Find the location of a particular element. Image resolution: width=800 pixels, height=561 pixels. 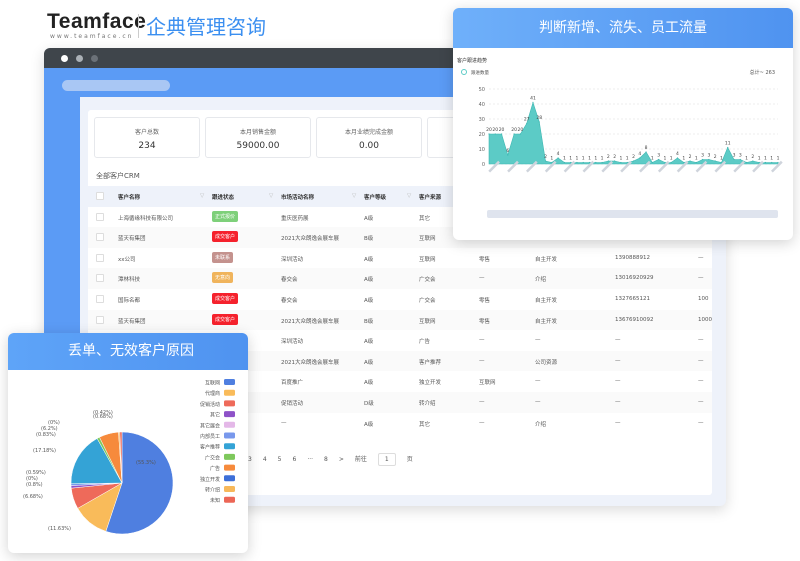

minimize-dot-icon is located at coordinates (79, 58).